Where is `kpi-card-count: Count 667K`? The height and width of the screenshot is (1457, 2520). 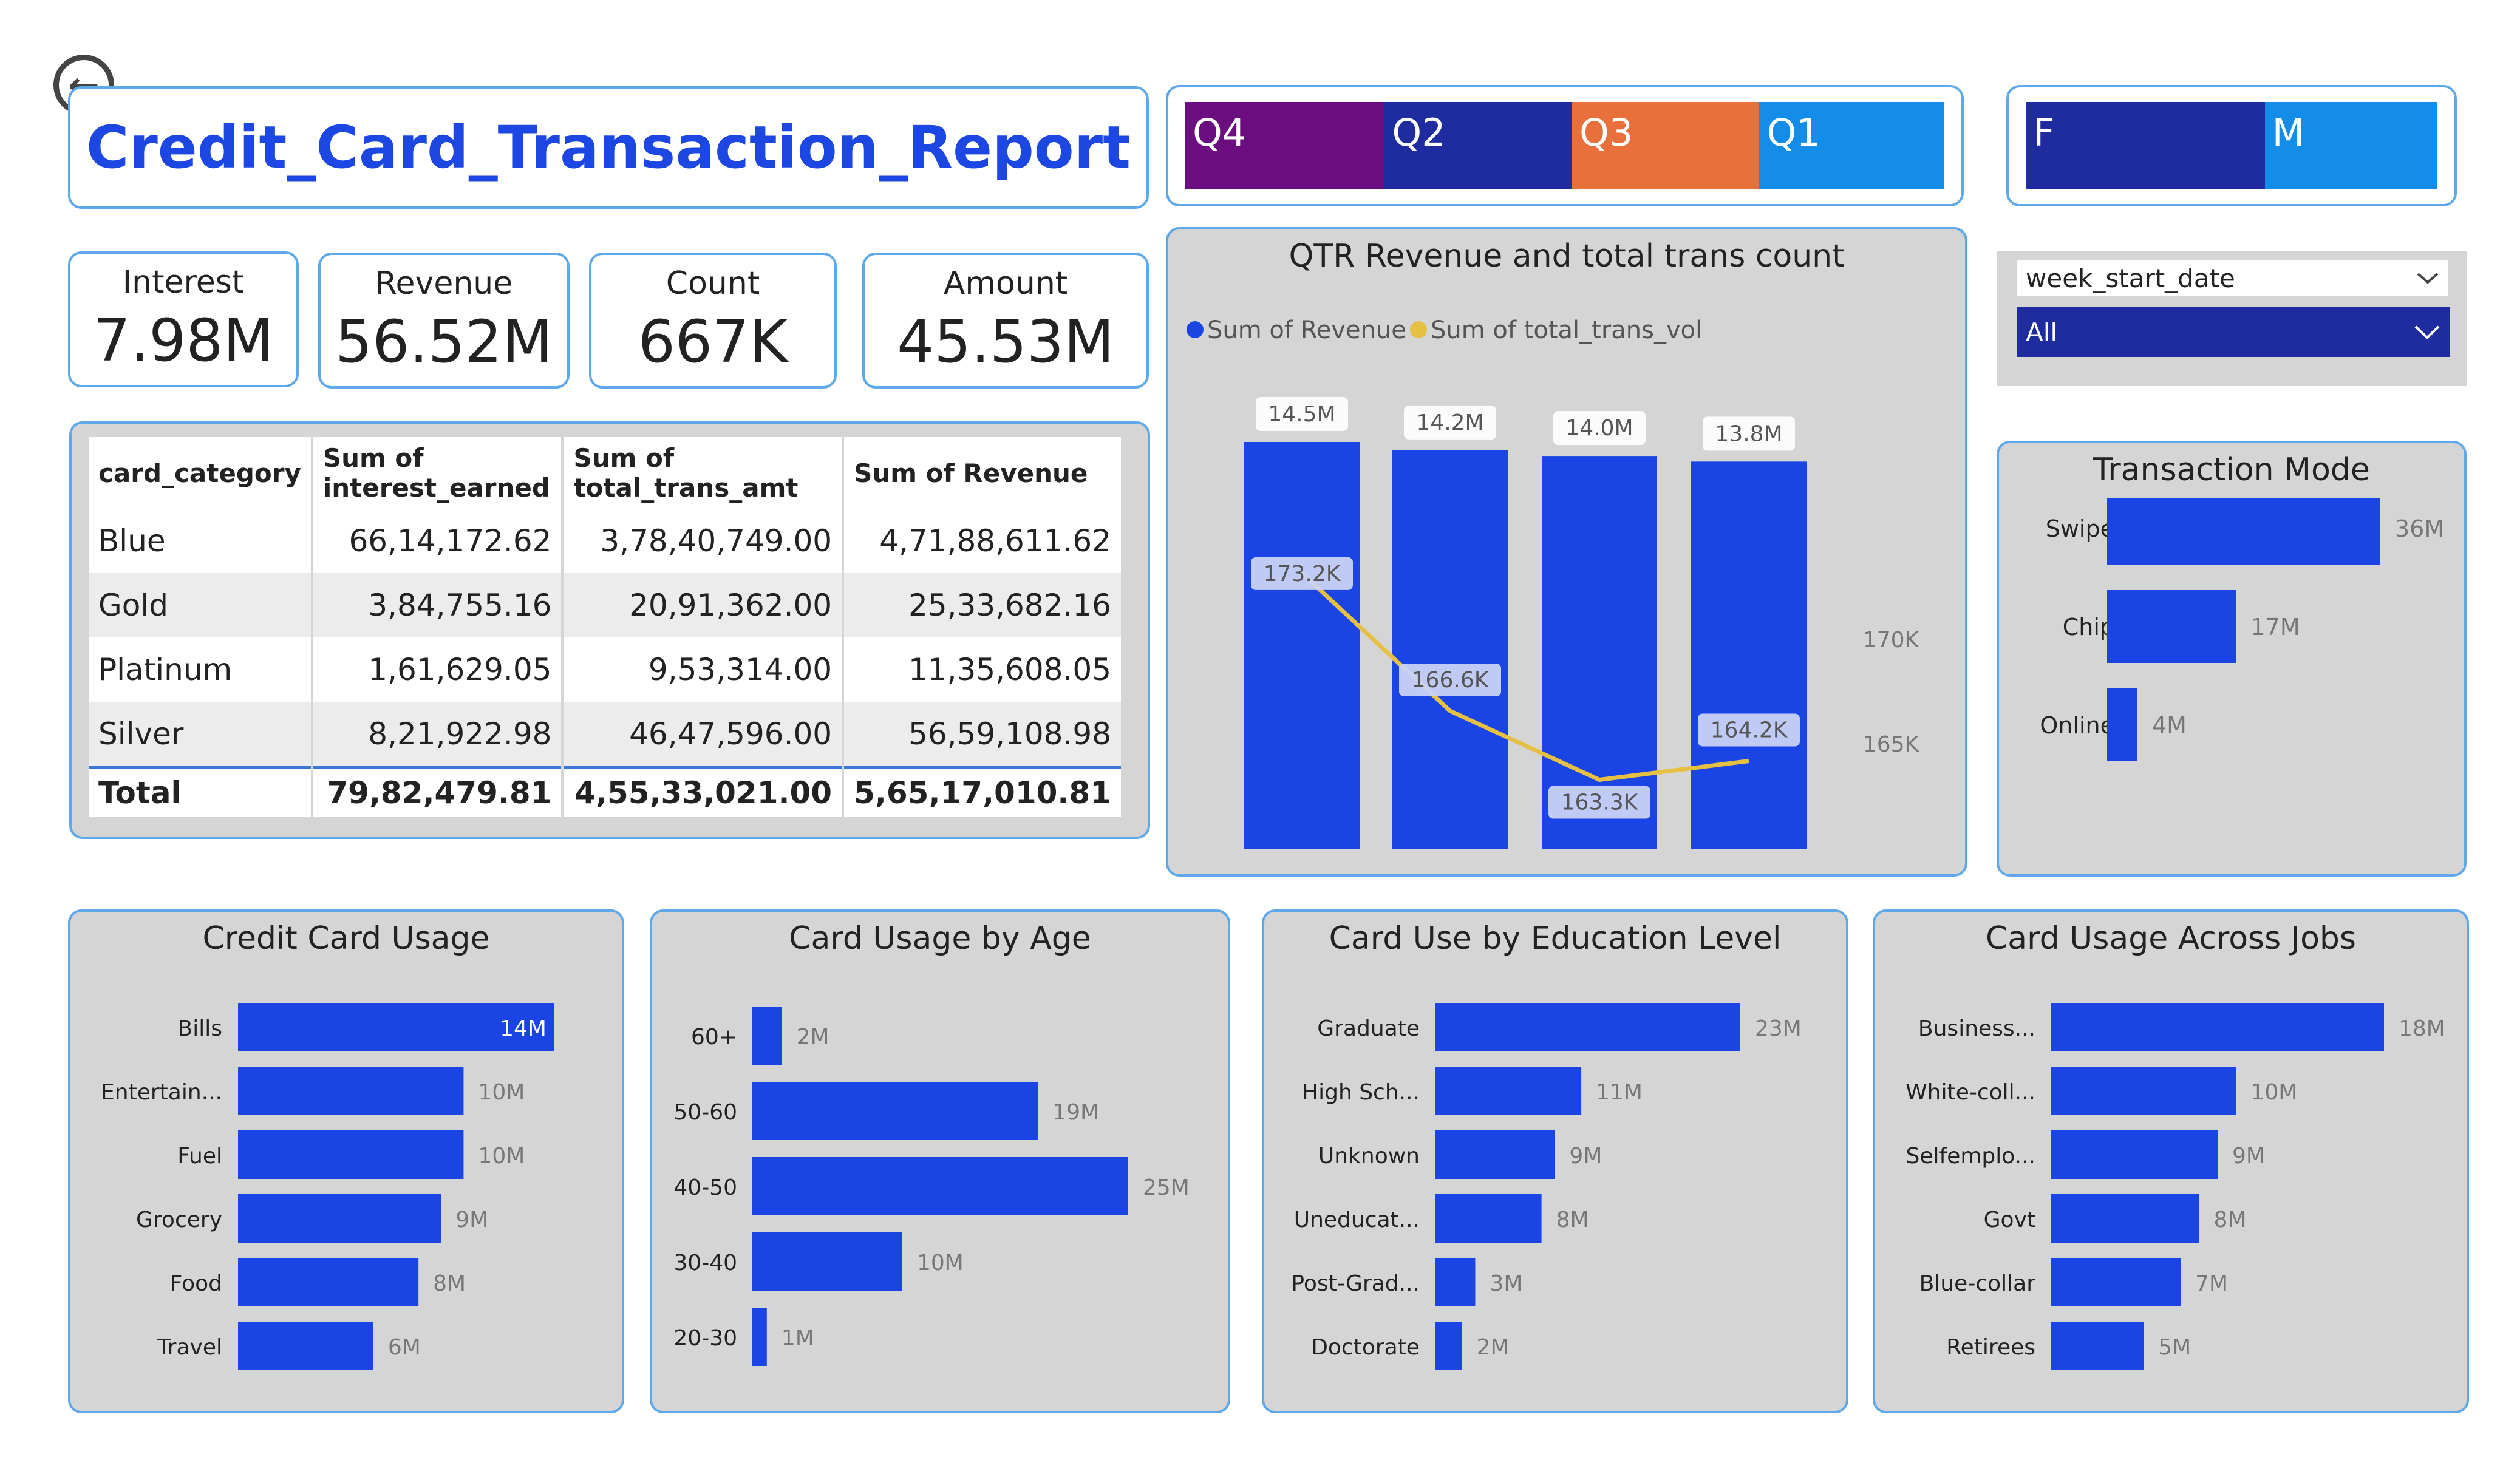
kpi-card-count: Count 667K is located at coordinates (713, 321).